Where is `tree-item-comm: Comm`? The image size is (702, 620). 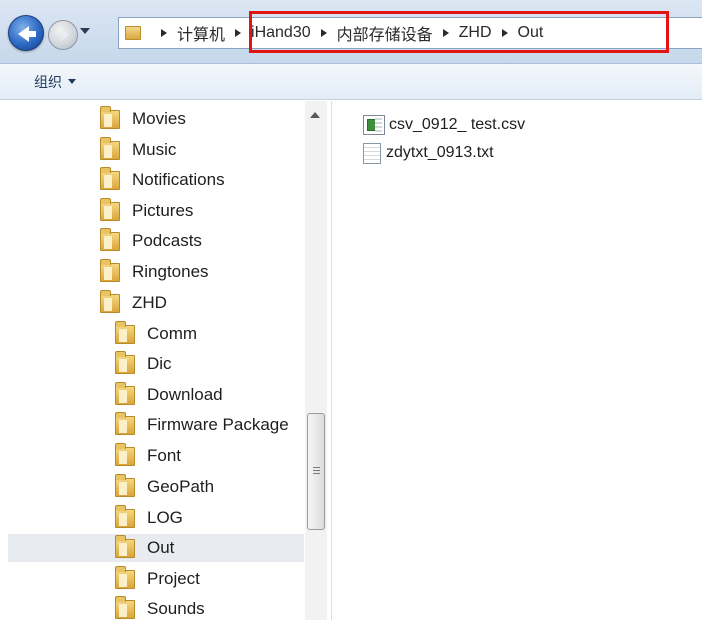 tree-item-comm: Comm is located at coordinates (156, 334).